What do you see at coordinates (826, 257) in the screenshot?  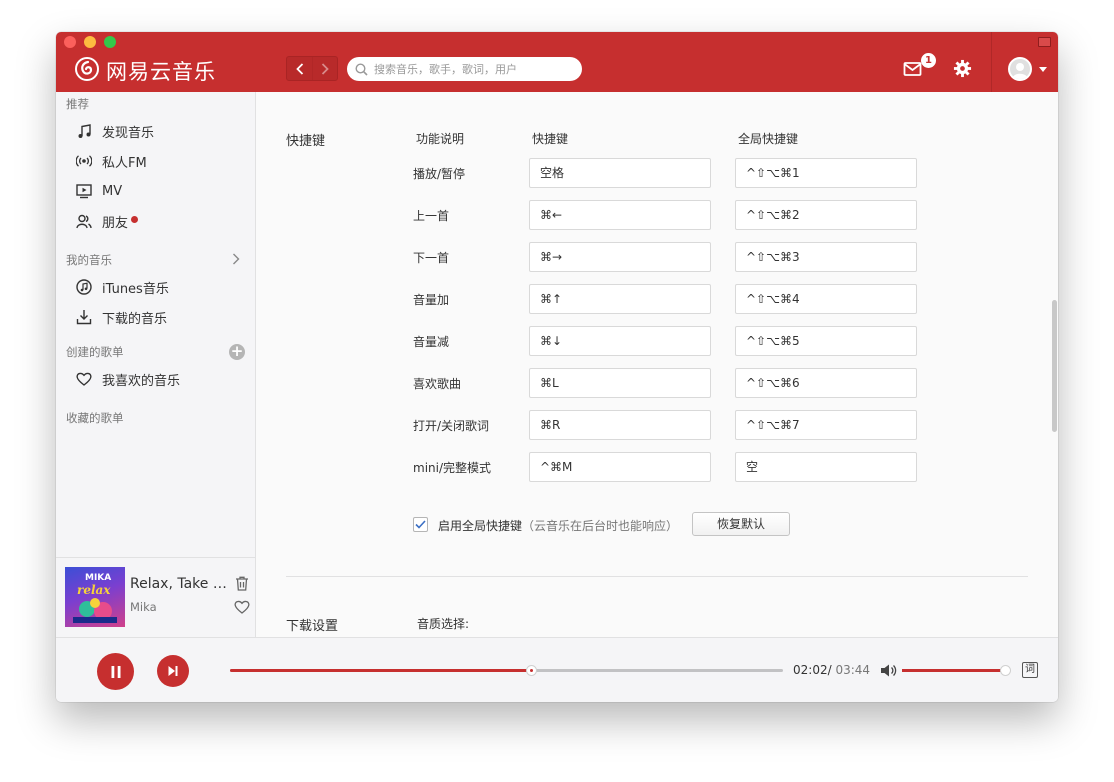 I see `global-shortcut-input: ^⇧⌥⌘3` at bounding box center [826, 257].